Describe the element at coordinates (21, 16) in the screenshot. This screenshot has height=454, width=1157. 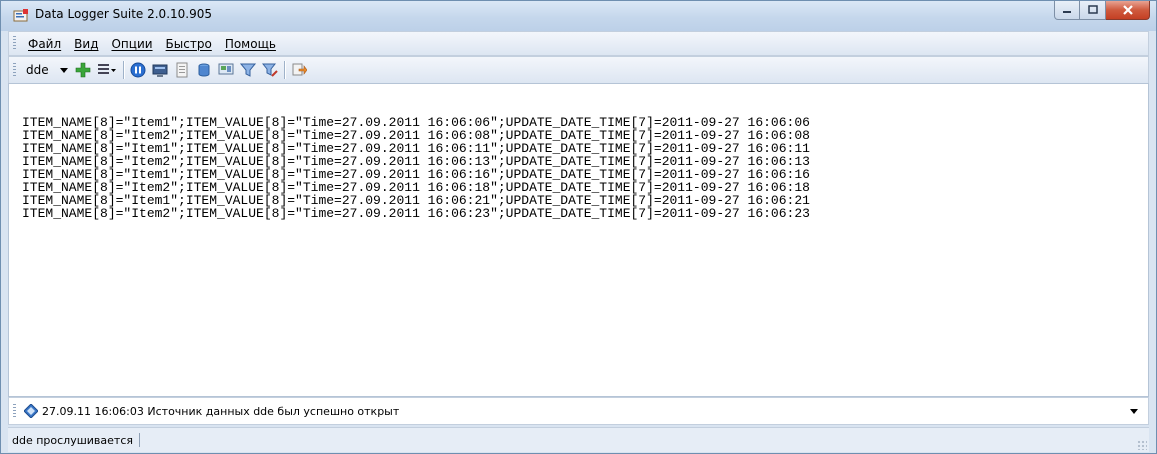
I see `app-icon` at that location.